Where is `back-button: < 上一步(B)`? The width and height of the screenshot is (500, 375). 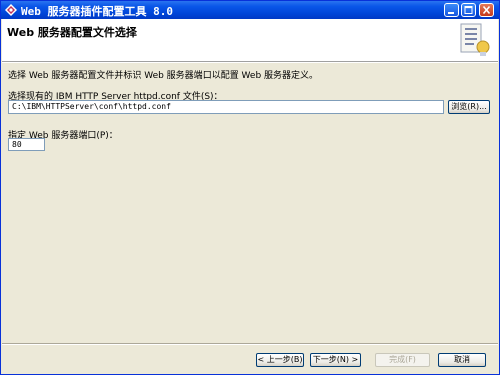
back-button: < 上一步(B) is located at coordinates (280, 360).